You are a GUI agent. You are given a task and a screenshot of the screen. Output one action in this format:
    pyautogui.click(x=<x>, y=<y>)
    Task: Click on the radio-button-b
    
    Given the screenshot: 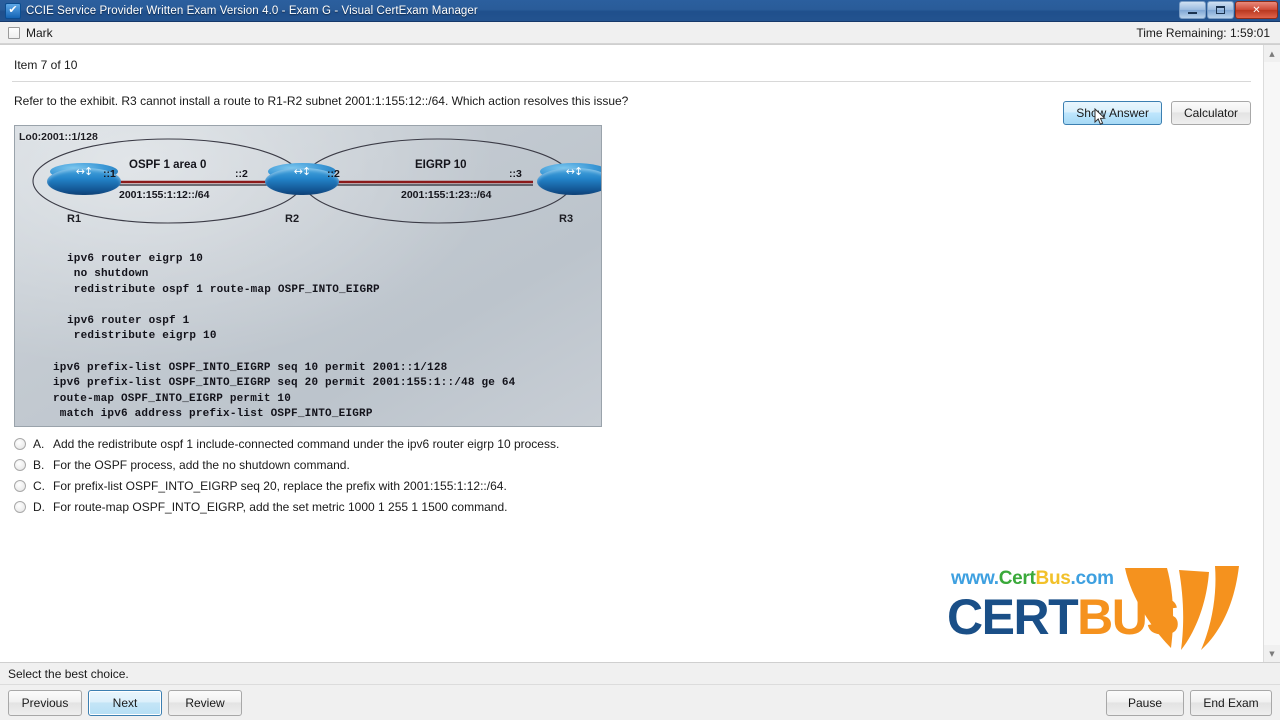 What is the action you would take?
    pyautogui.click(x=20, y=465)
    